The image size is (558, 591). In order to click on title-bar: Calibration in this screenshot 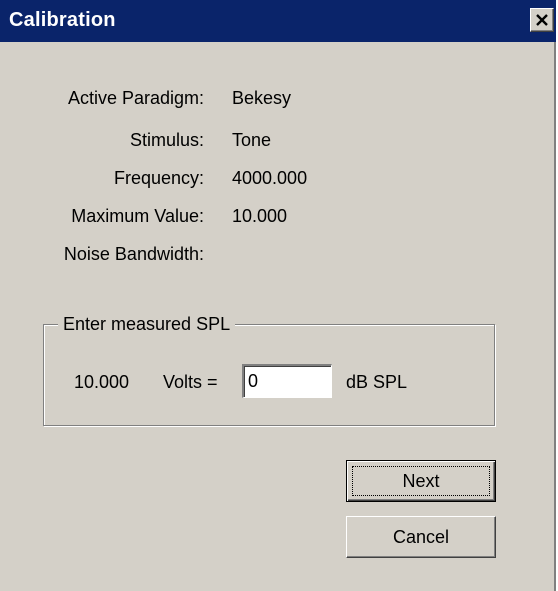, I will do `click(278, 21)`.